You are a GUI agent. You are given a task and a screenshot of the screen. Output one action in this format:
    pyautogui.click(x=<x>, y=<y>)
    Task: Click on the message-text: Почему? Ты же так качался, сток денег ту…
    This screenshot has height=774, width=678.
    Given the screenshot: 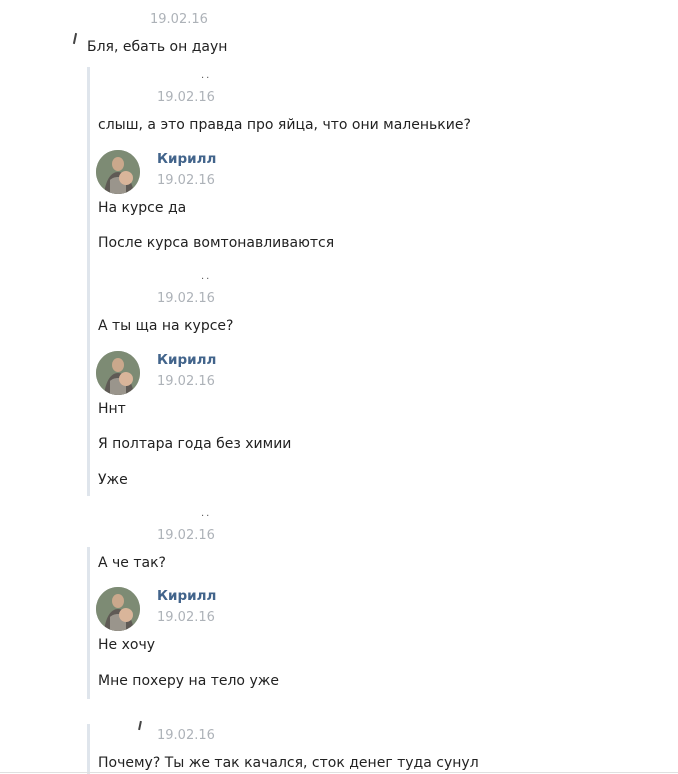 What is the action you would take?
    pyautogui.click(x=288, y=763)
    